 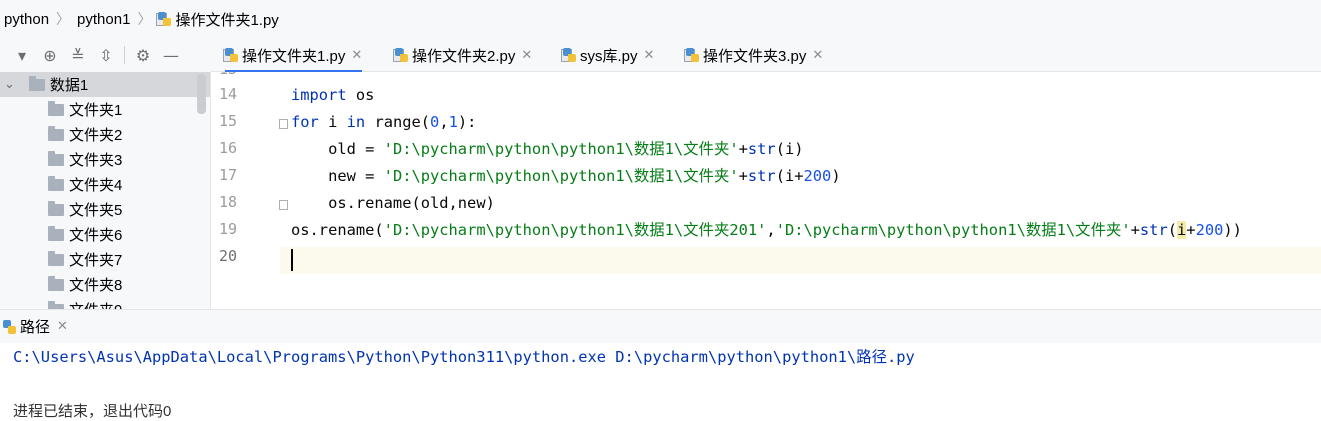 I want to click on tab-file-2: 操作文件夹2.py ✕, so click(x=462, y=55).